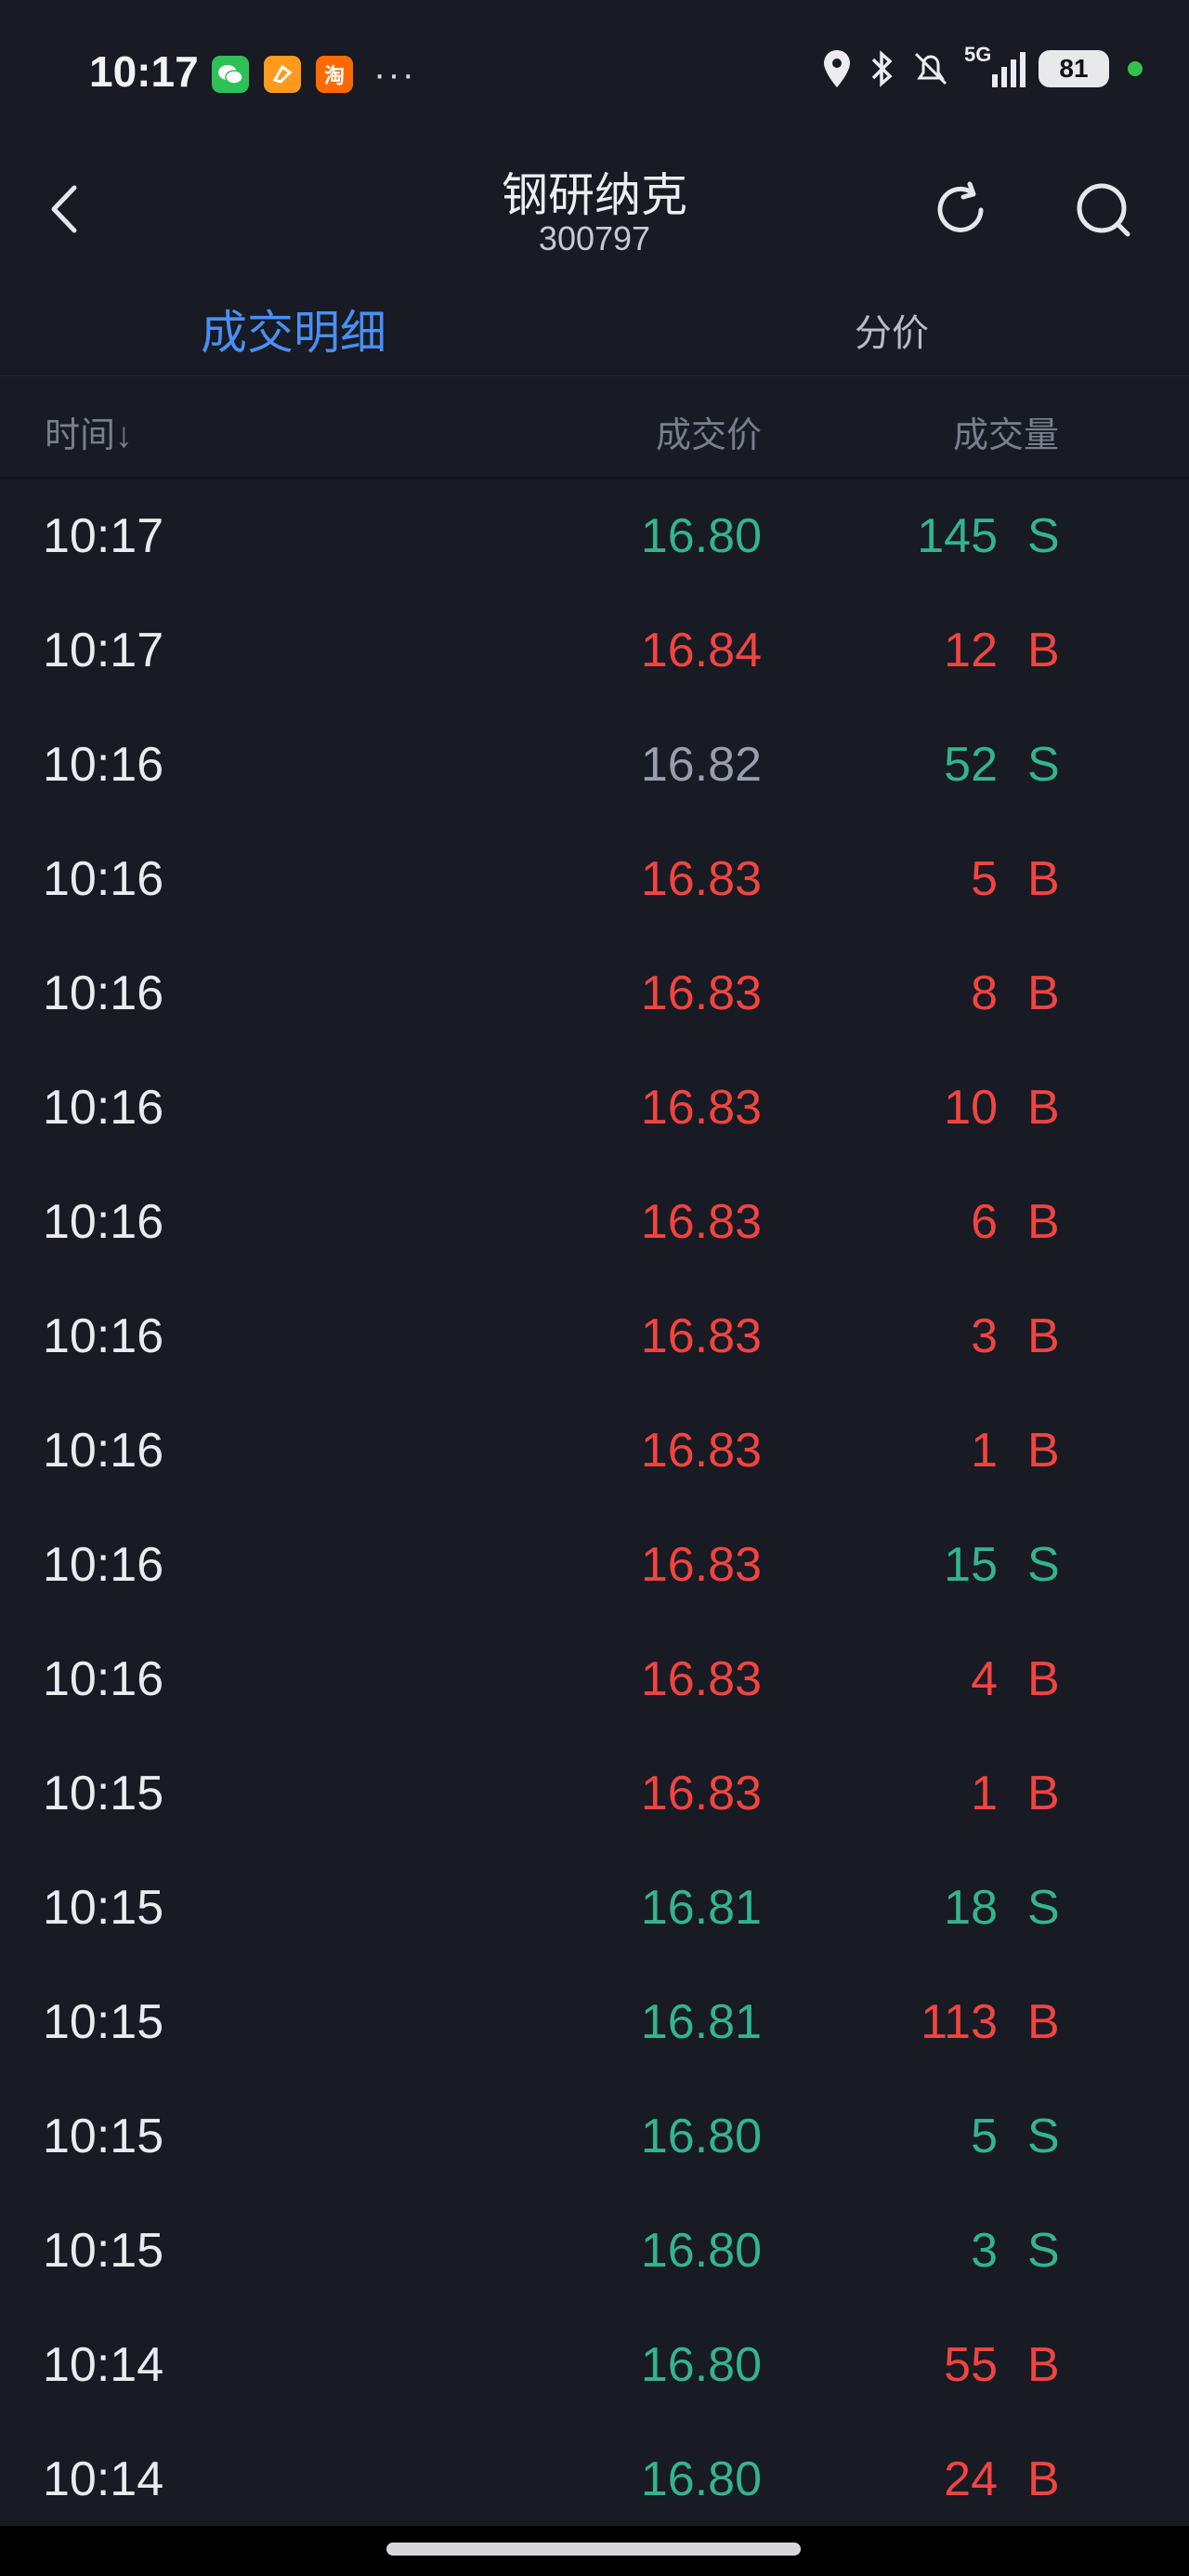 The width and height of the screenshot is (1189, 2576). What do you see at coordinates (594, 1795) in the screenshot?
I see `table-row: 10:15 16.83 1 B` at bounding box center [594, 1795].